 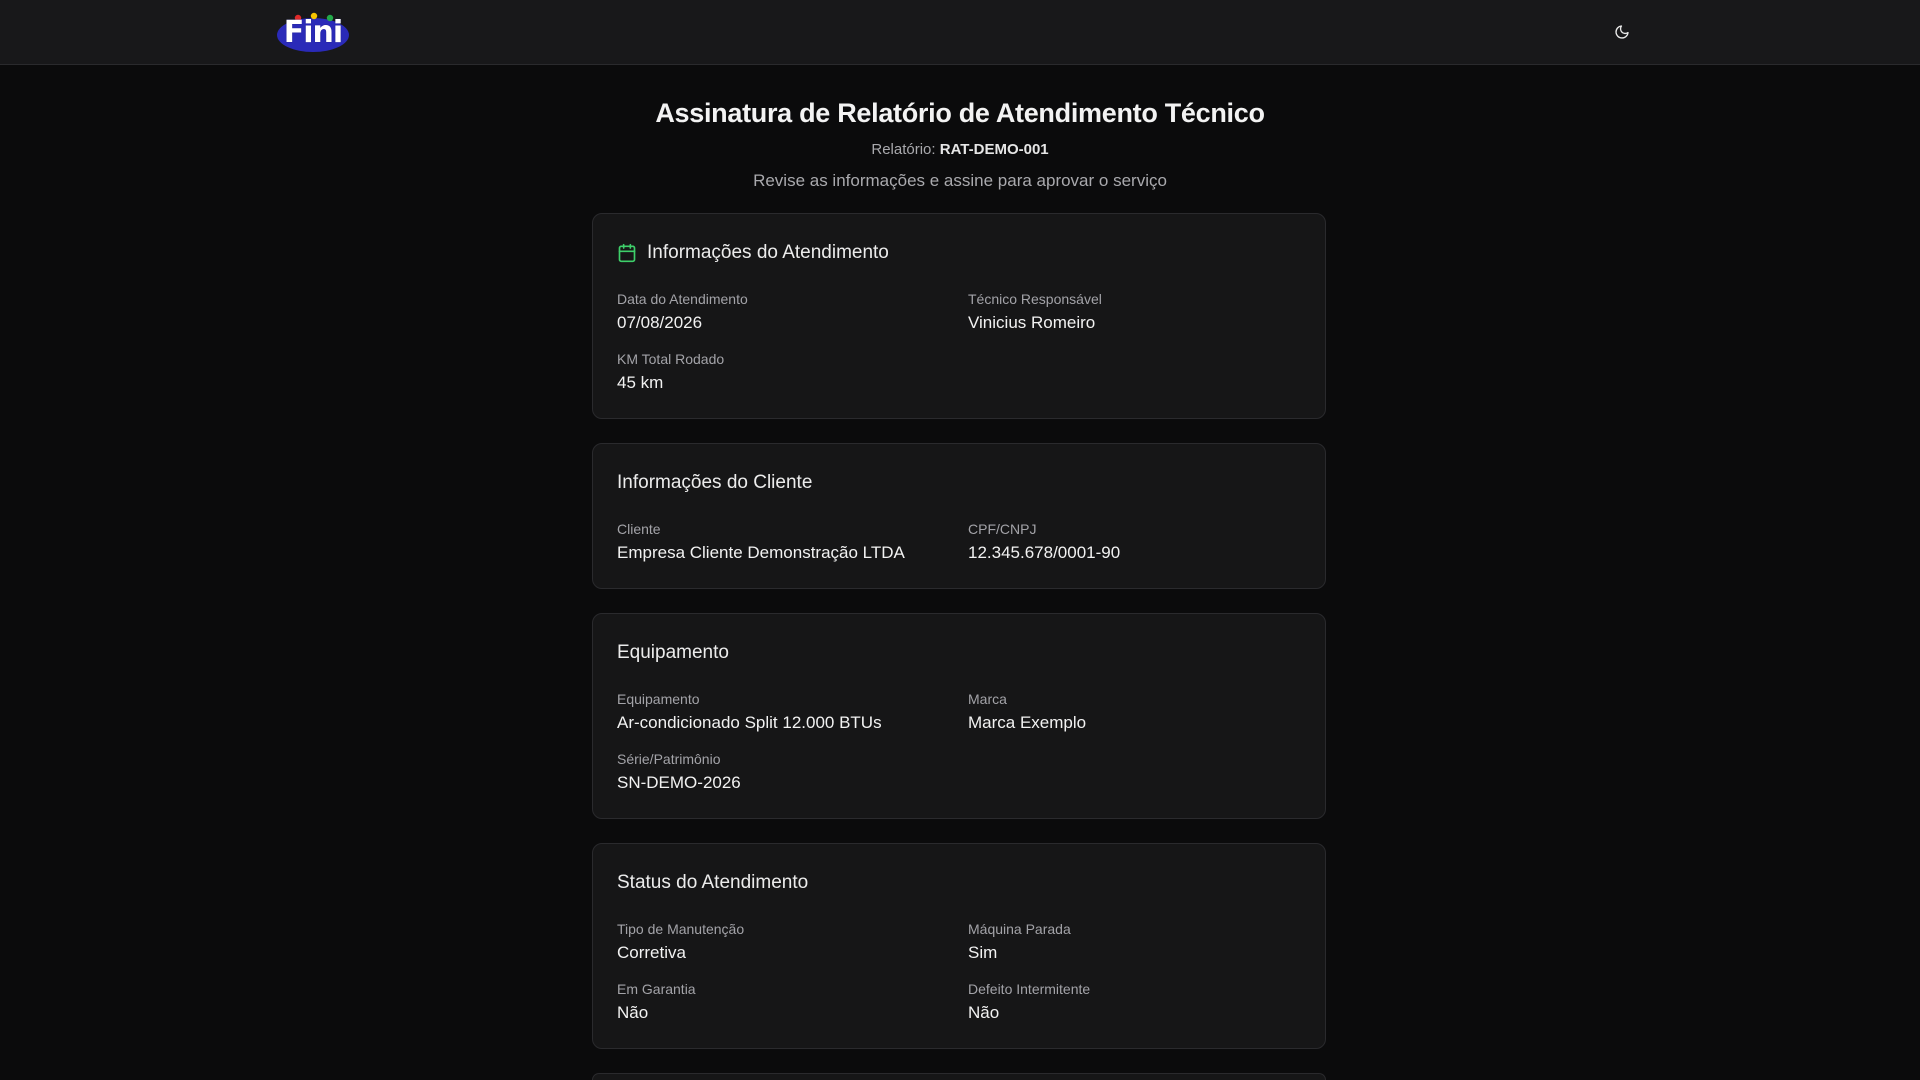 What do you see at coordinates (639, 529) in the screenshot?
I see `field-label: Cliente` at bounding box center [639, 529].